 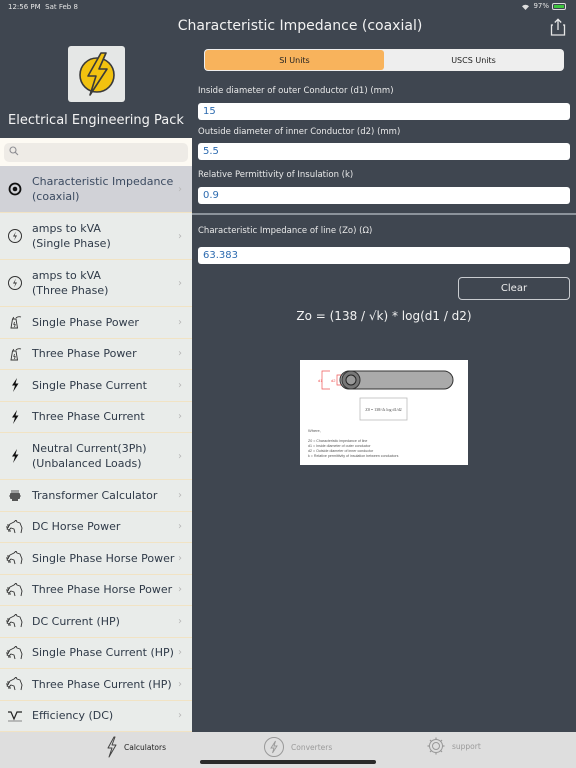 I want to click on list-item-label: Three Phase Current (HP), so click(x=102, y=684).